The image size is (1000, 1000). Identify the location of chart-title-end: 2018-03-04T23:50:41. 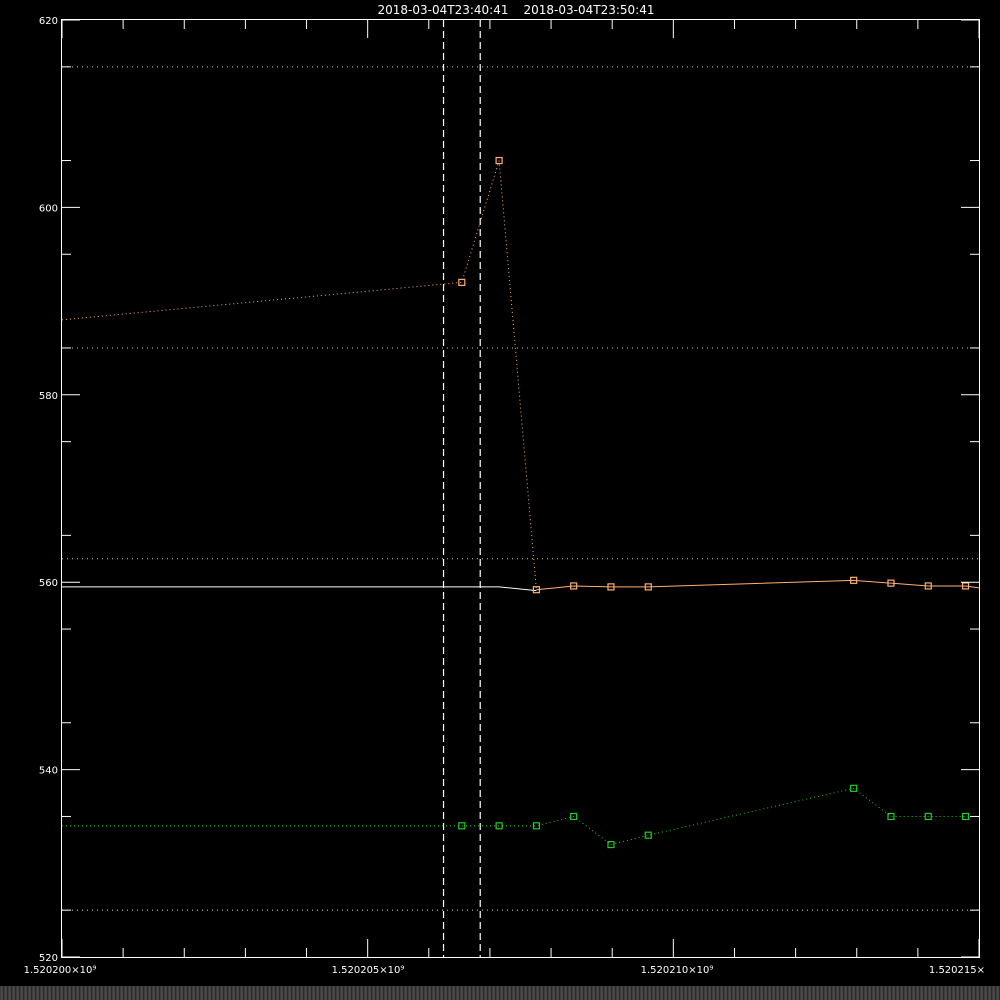
(589, 10).